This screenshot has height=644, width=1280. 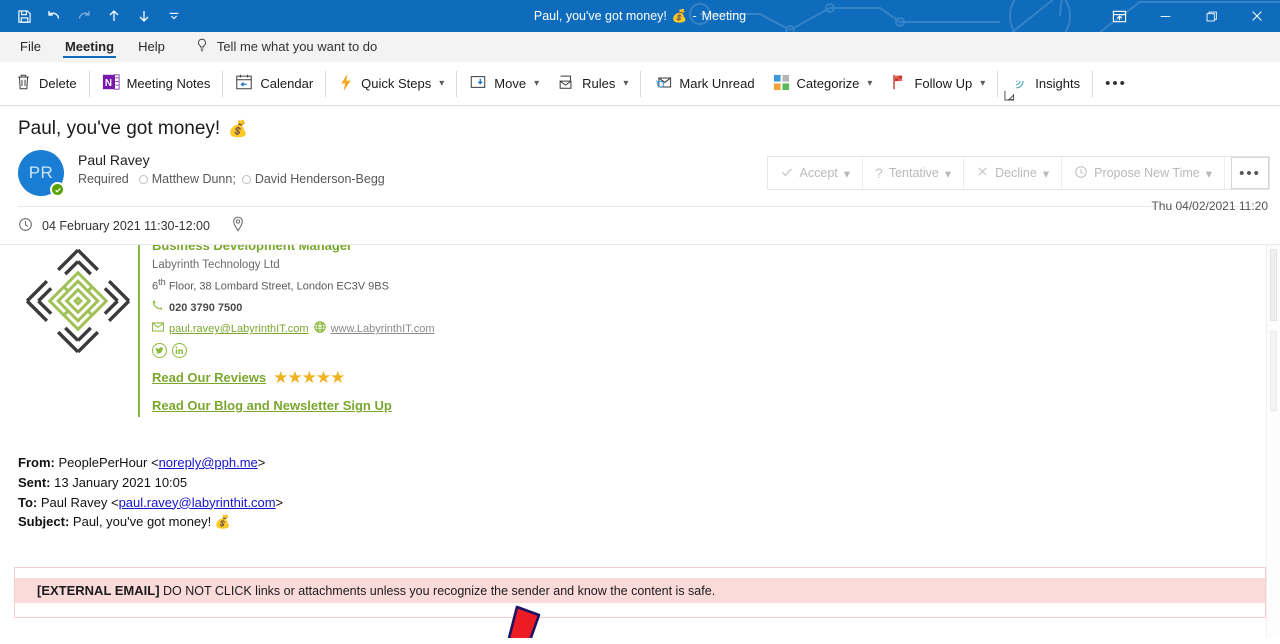 What do you see at coordinates (208, 462) in the screenshot?
I see `forwarded-from-email-link: noreply@pph.me` at bounding box center [208, 462].